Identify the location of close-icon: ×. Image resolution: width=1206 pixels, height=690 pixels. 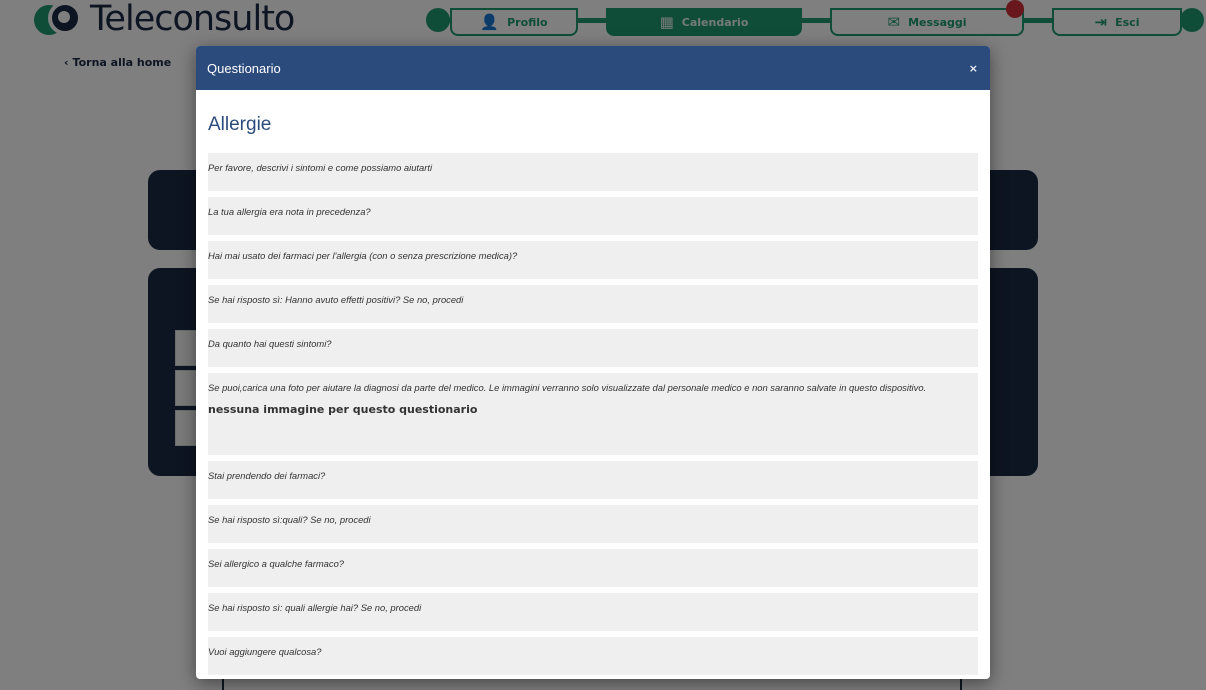
(973, 68).